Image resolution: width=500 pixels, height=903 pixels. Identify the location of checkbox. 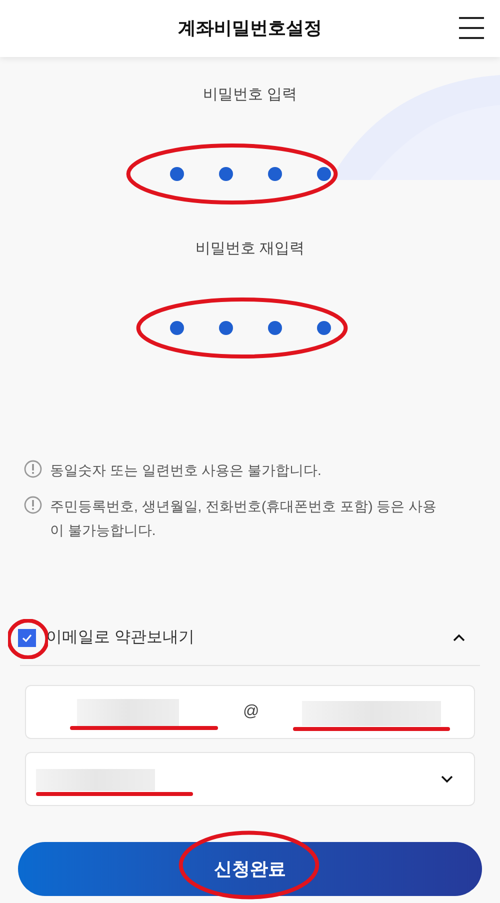
(27, 637).